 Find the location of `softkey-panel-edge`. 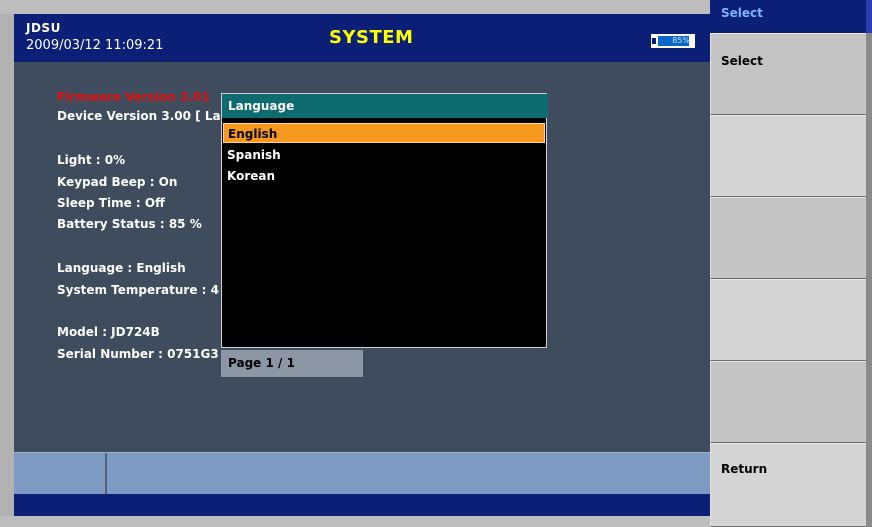

softkey-panel-edge is located at coordinates (869, 280).